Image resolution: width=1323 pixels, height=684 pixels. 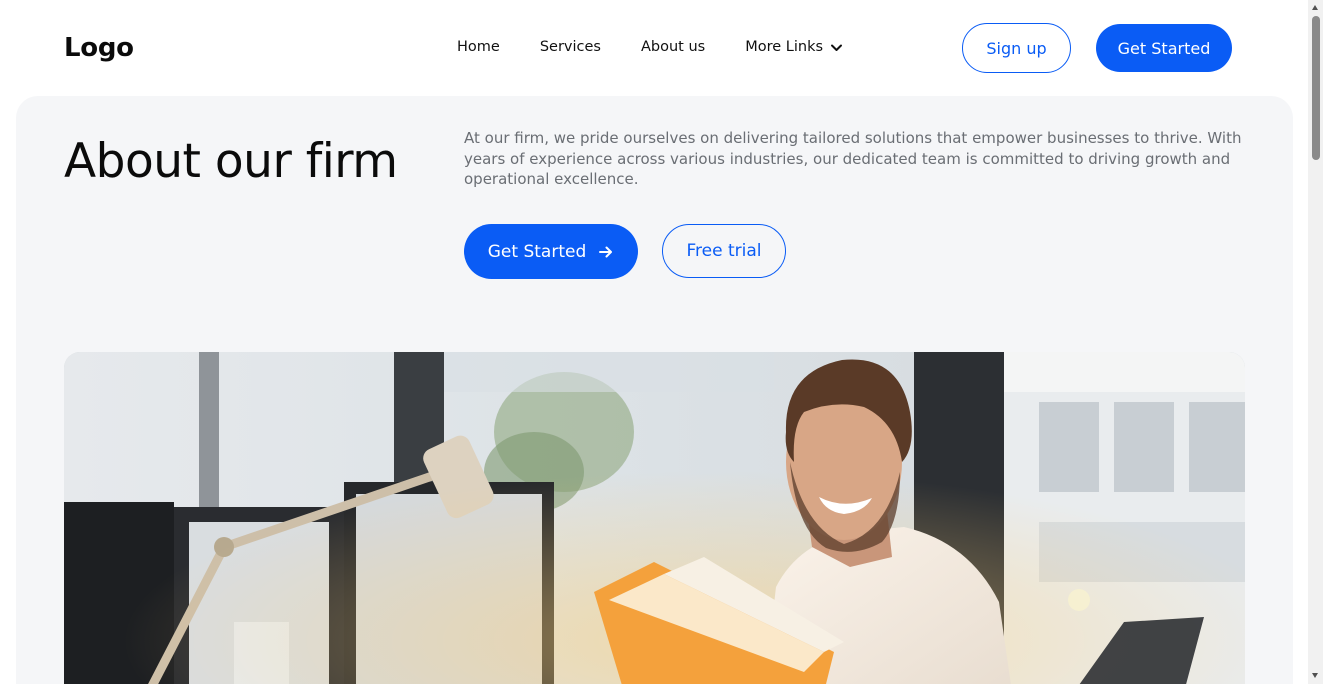 What do you see at coordinates (570, 47) in the screenshot?
I see `nav-link-services: Services` at bounding box center [570, 47].